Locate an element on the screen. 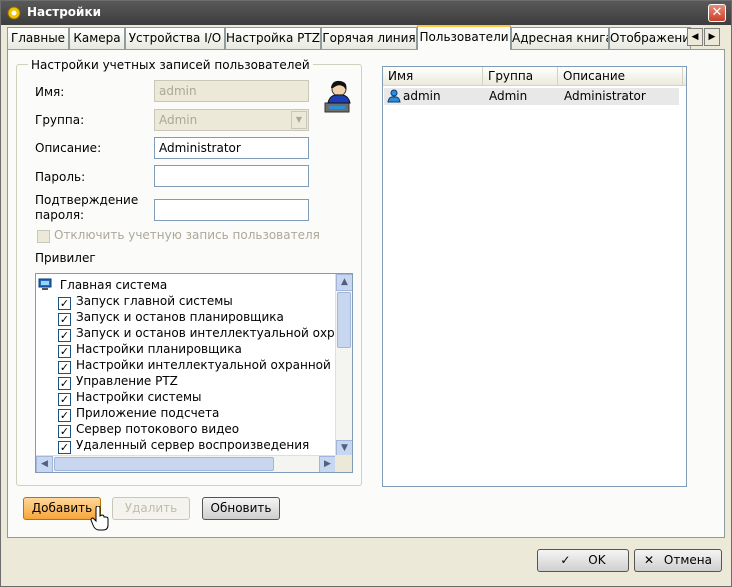 This screenshot has width=732, height=587. cancel-button: ✕ Отмена is located at coordinates (678, 560).